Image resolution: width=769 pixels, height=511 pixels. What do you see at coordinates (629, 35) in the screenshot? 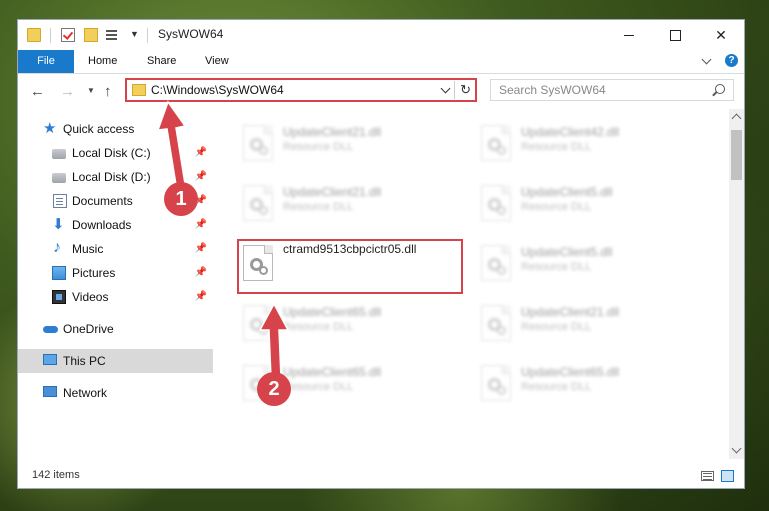
I see `minimize-button` at bounding box center [629, 35].